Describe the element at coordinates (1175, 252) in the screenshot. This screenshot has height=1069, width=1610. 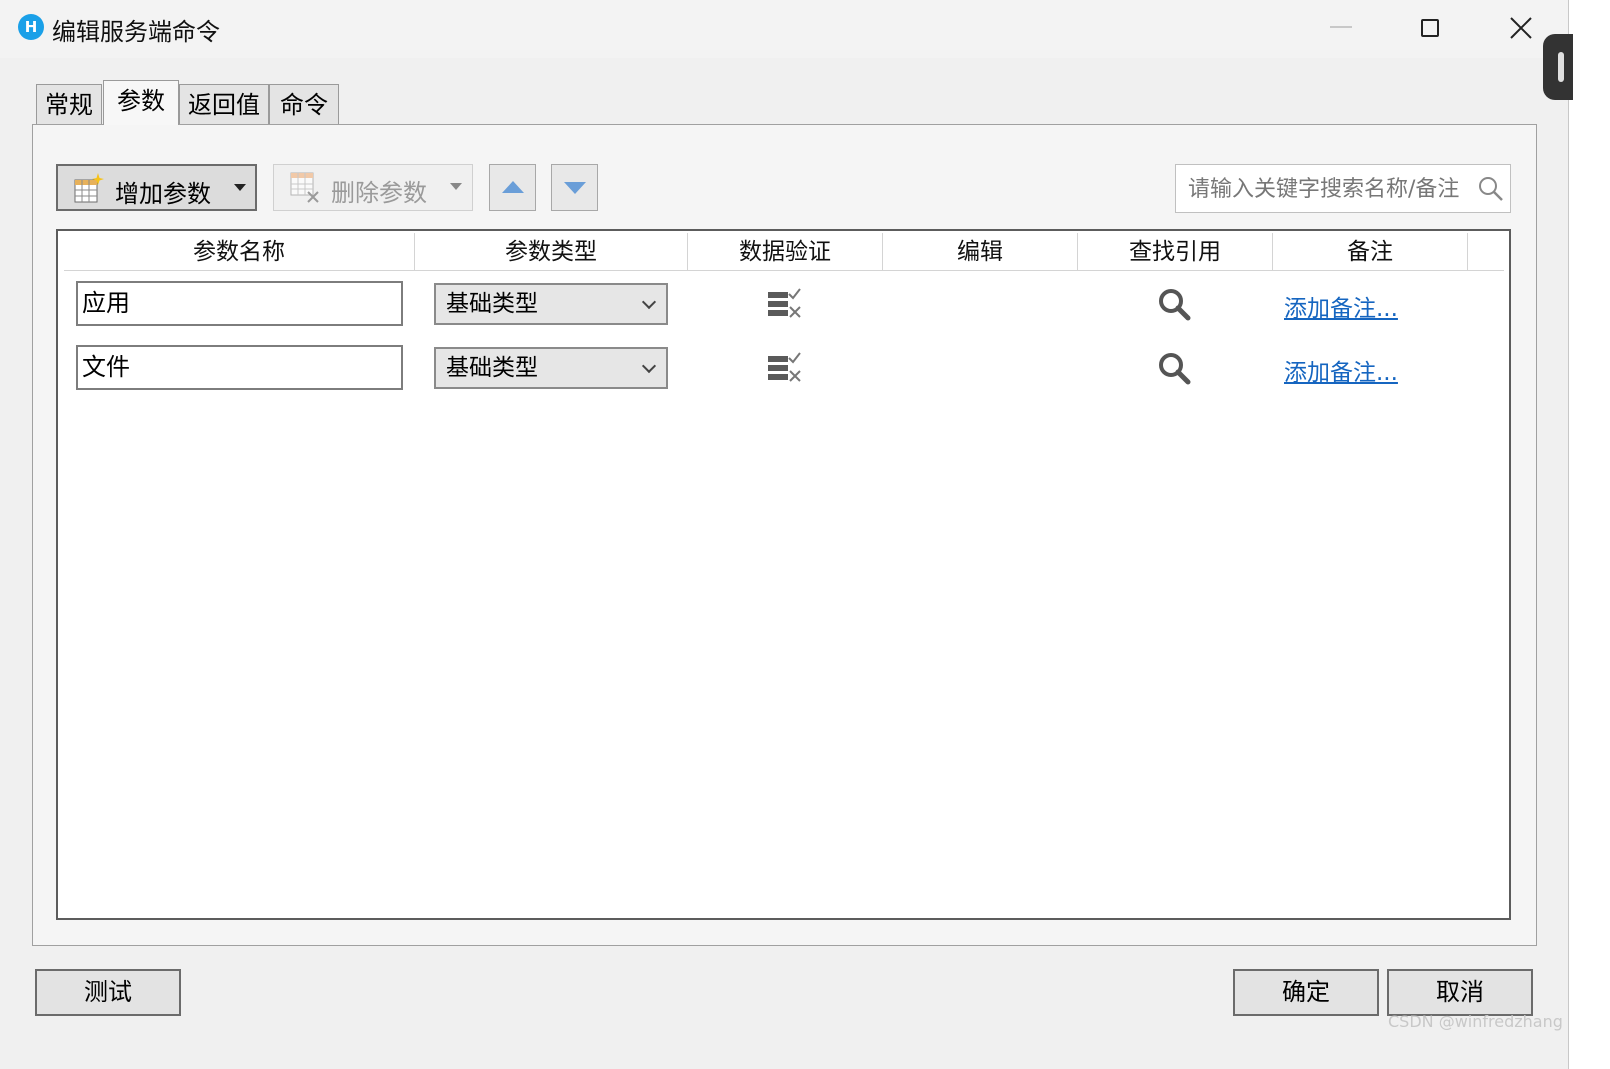
I see `column-header-find-references: 查找引用` at that location.